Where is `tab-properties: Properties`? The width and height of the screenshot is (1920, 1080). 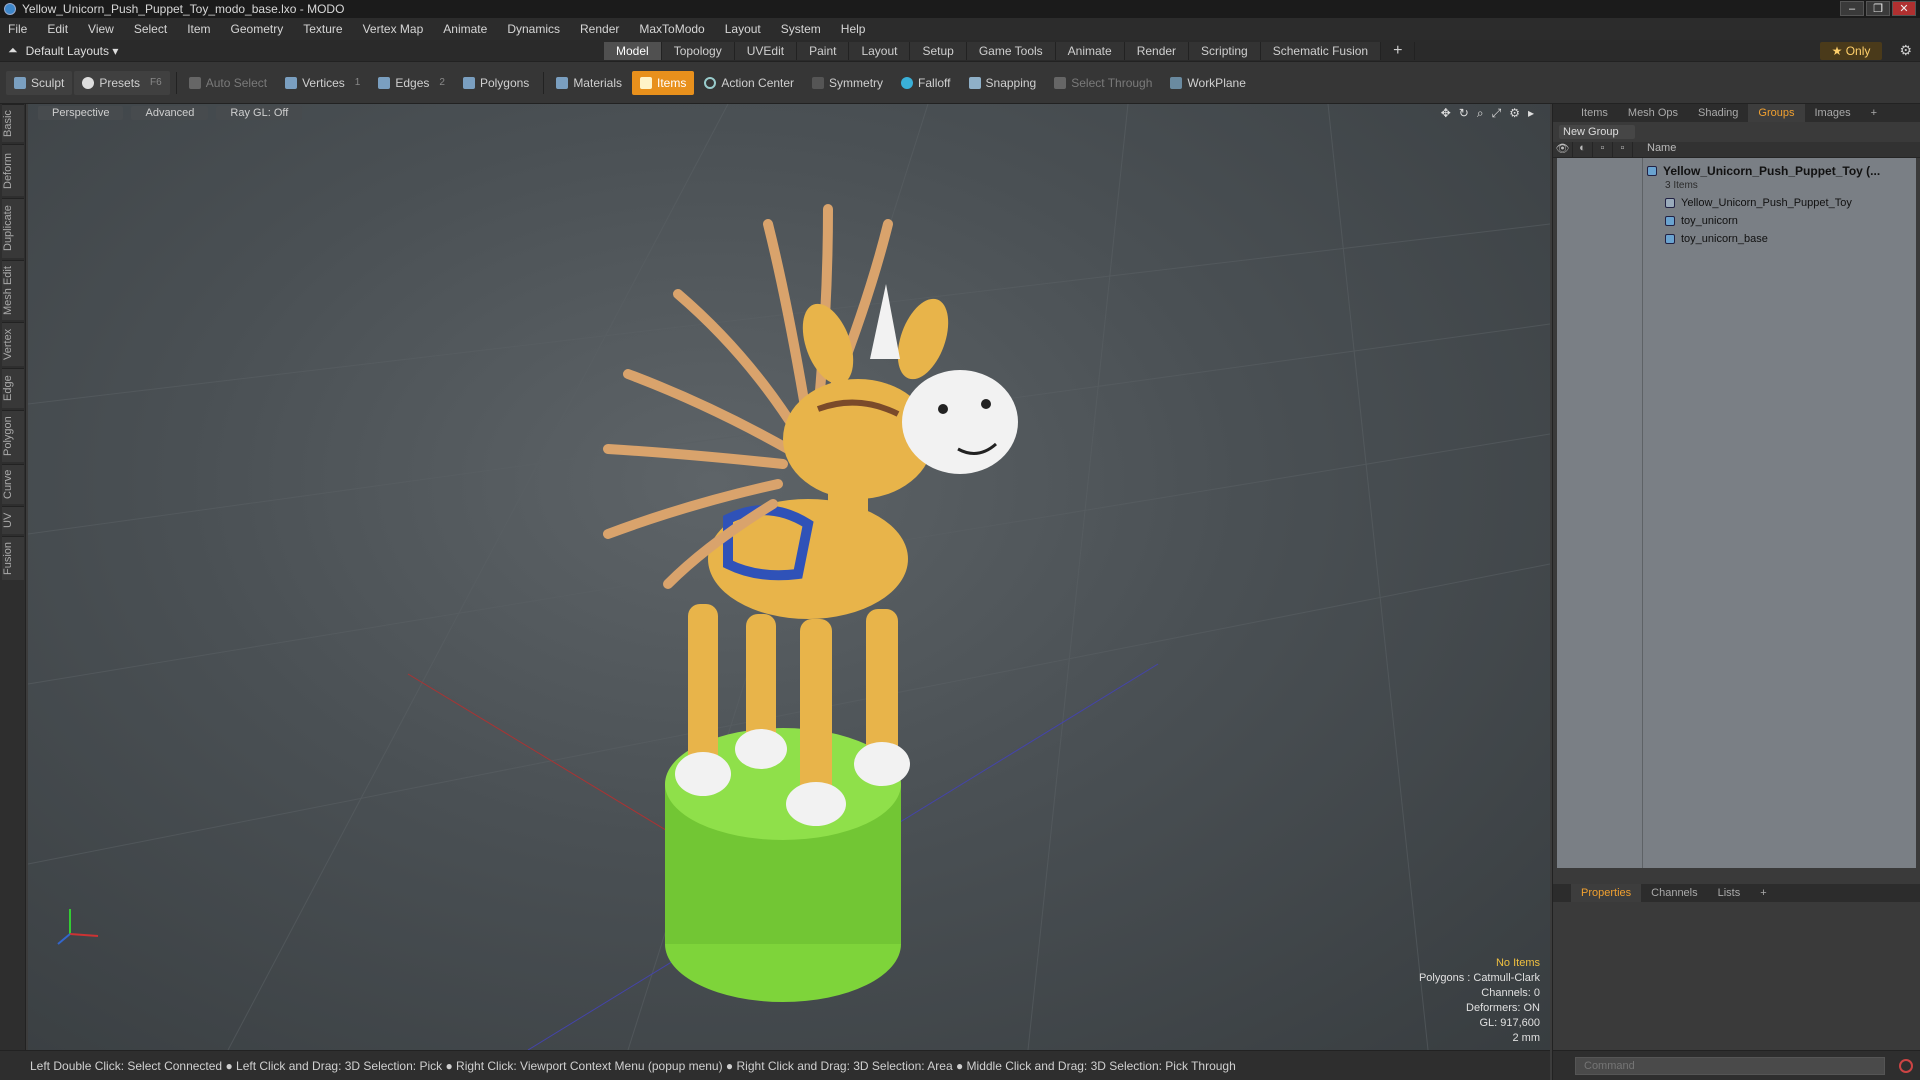 tab-properties: Properties is located at coordinates (1606, 893).